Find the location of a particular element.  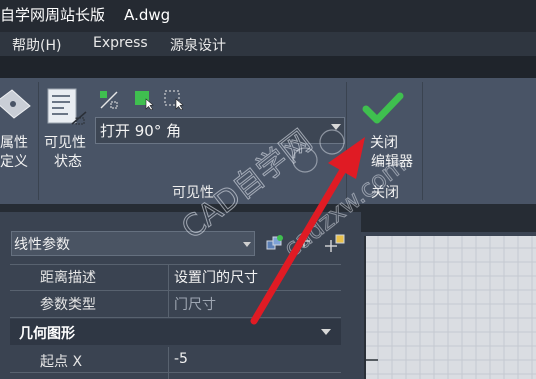

menu-express: Express is located at coordinates (120, 43).